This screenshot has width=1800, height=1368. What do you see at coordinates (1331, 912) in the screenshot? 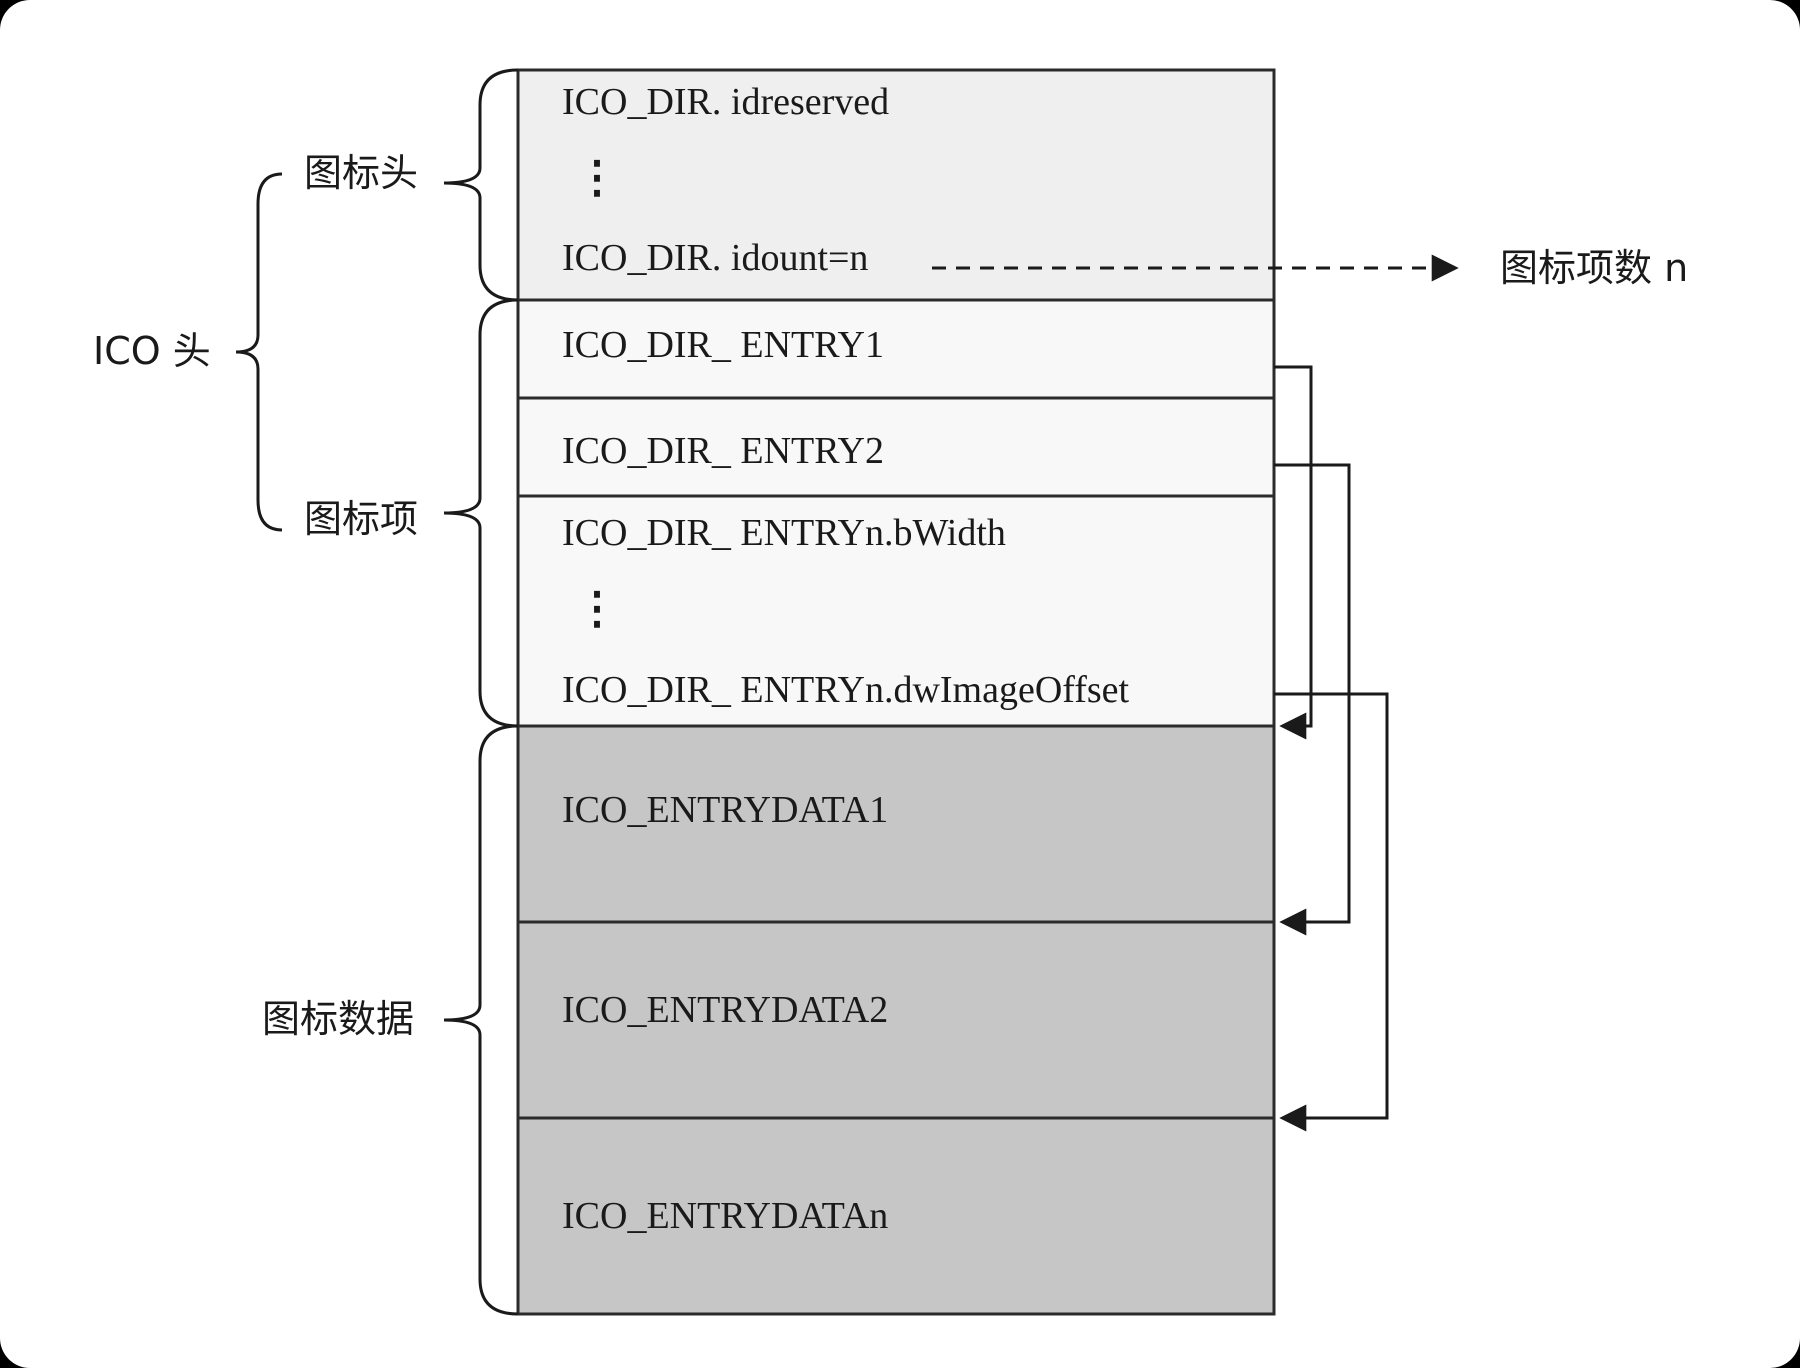
I see `entryn-to-datan-arrow` at bounding box center [1331, 912].